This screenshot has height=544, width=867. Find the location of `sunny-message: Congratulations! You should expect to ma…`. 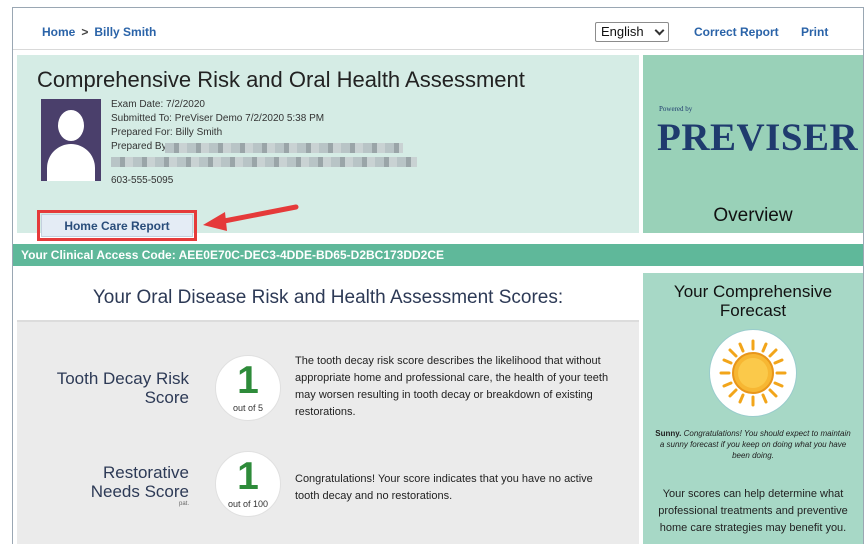

sunny-message: Congratulations! You should expect to ma… is located at coordinates (755, 444).